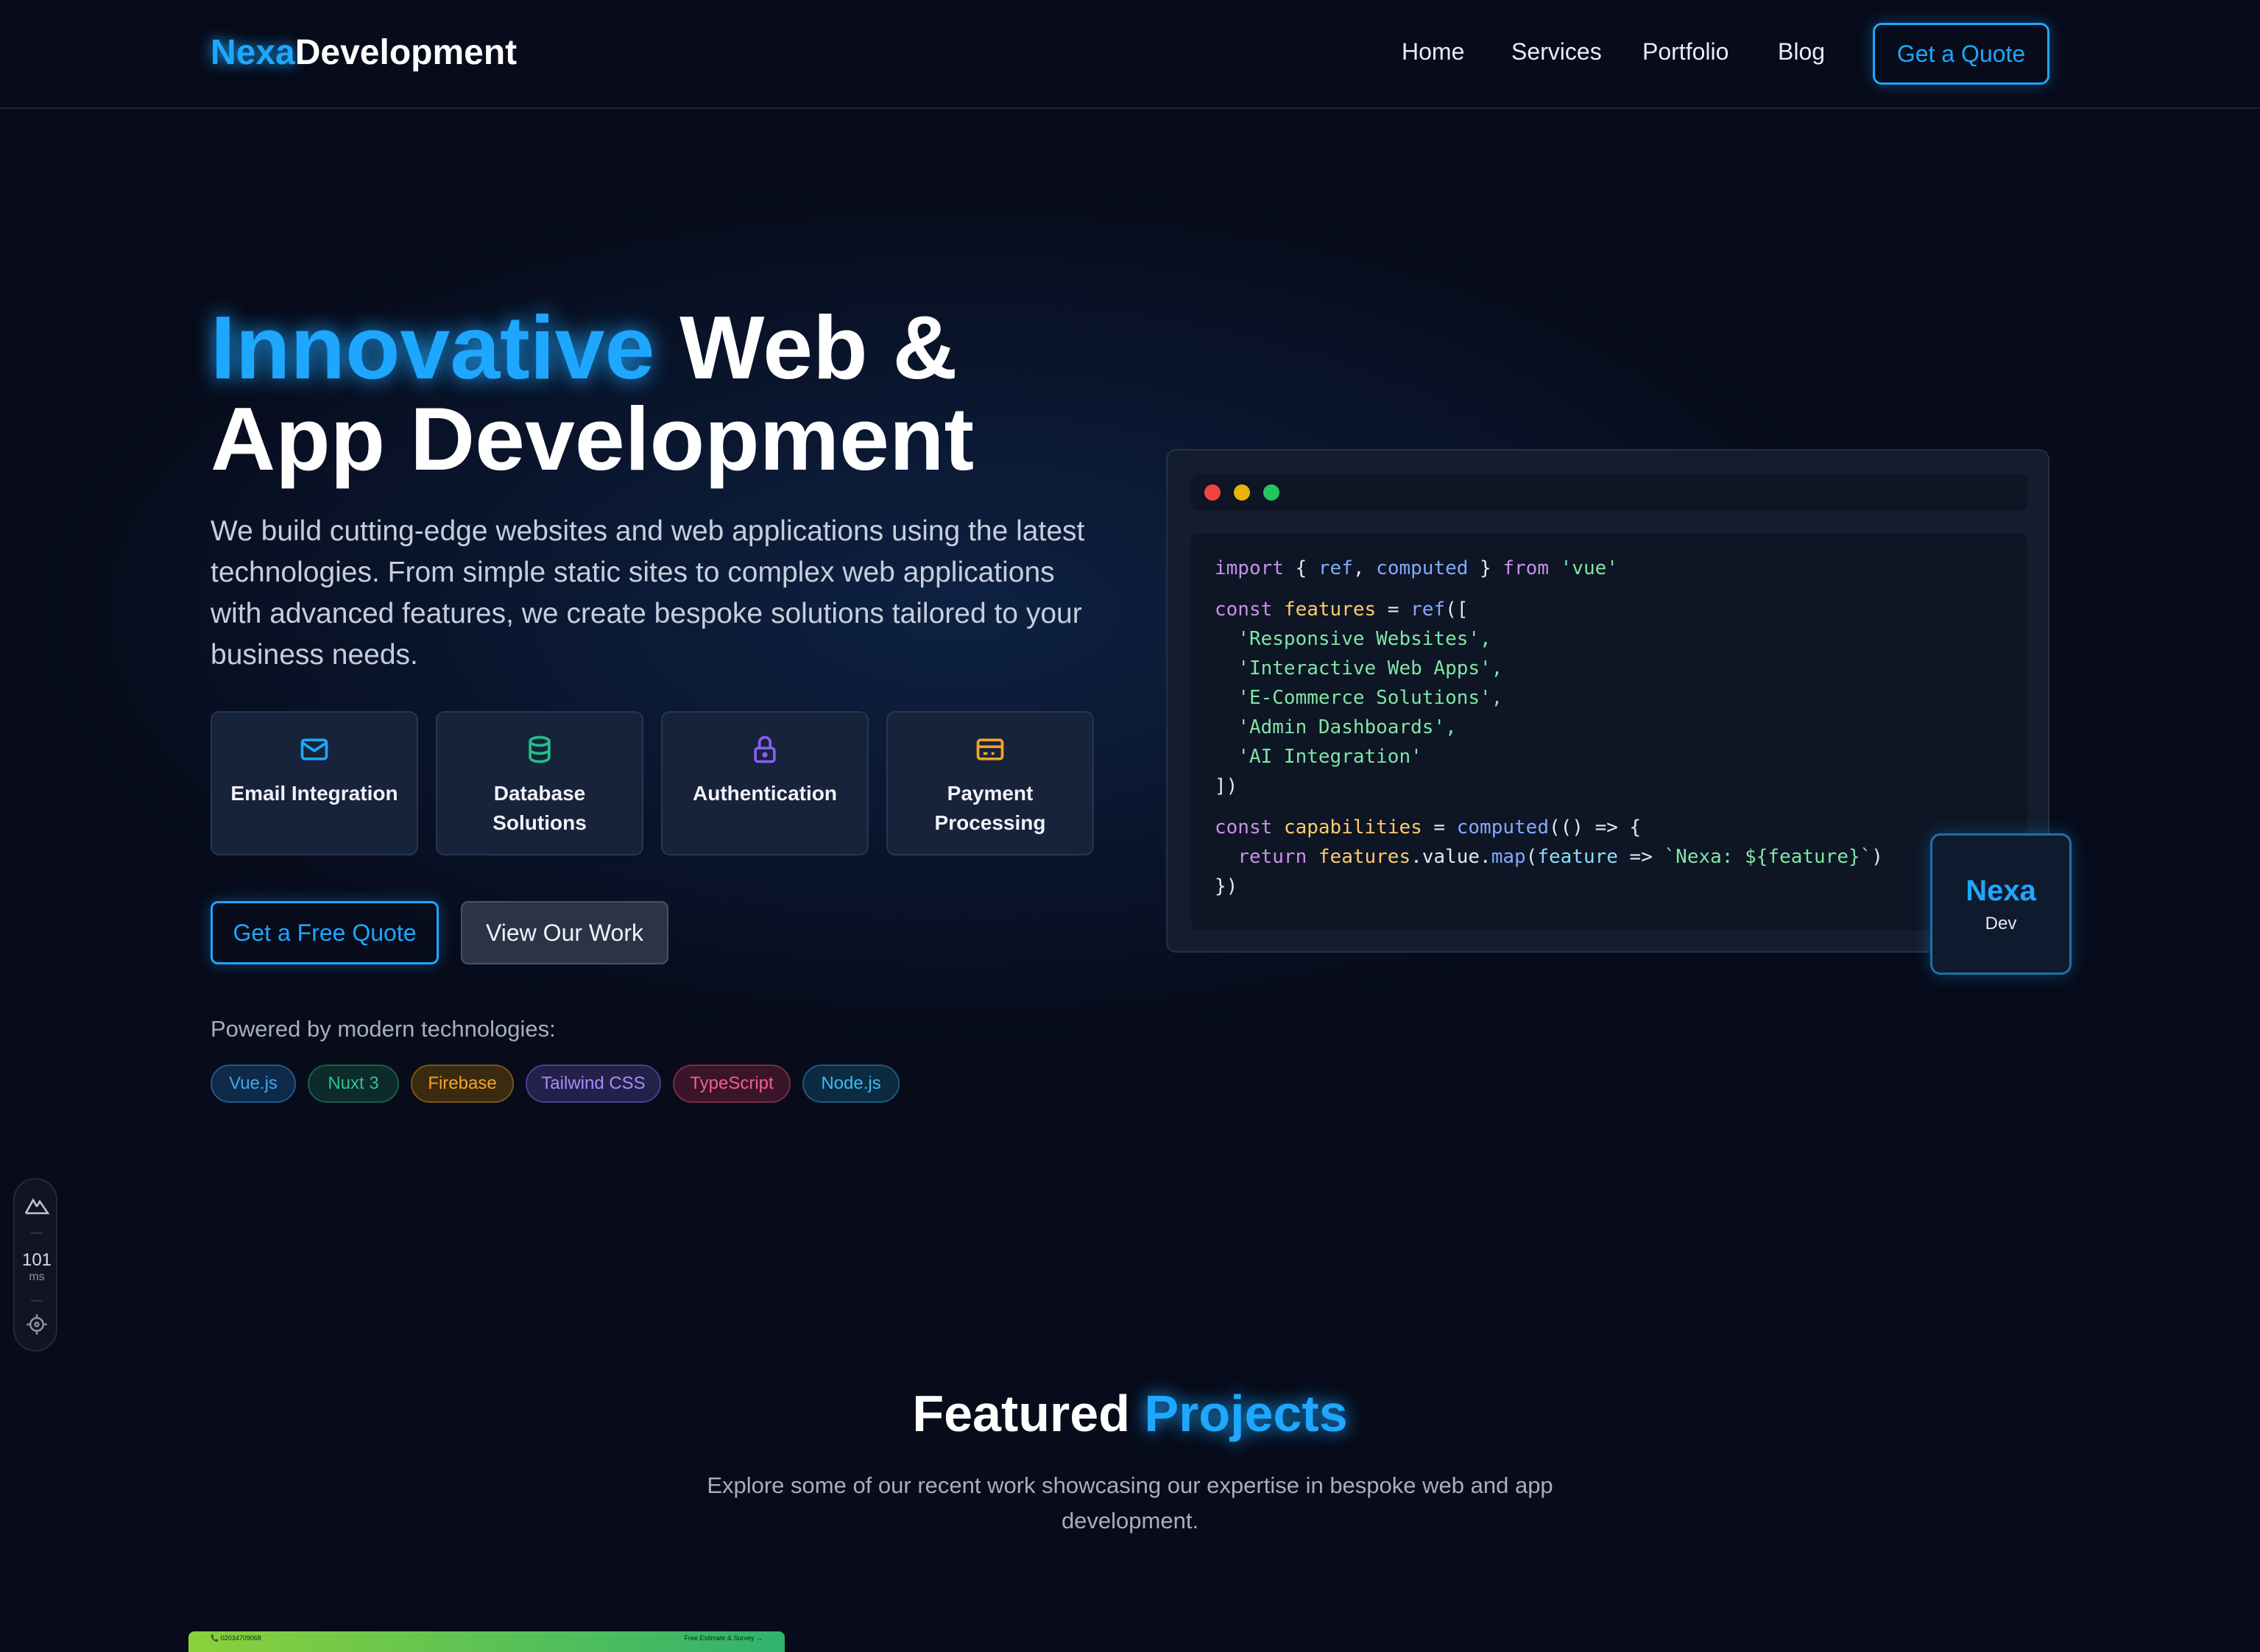  Describe the element at coordinates (325, 932) in the screenshot. I see `get-free-quote-button: Get a Free Quote` at that location.